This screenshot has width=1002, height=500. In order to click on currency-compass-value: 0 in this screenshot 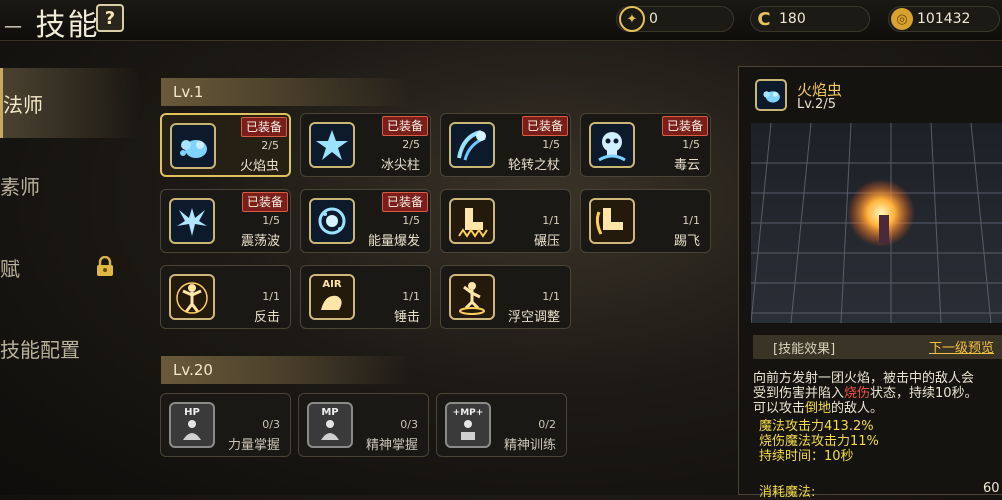, I will do `click(653, 19)`.